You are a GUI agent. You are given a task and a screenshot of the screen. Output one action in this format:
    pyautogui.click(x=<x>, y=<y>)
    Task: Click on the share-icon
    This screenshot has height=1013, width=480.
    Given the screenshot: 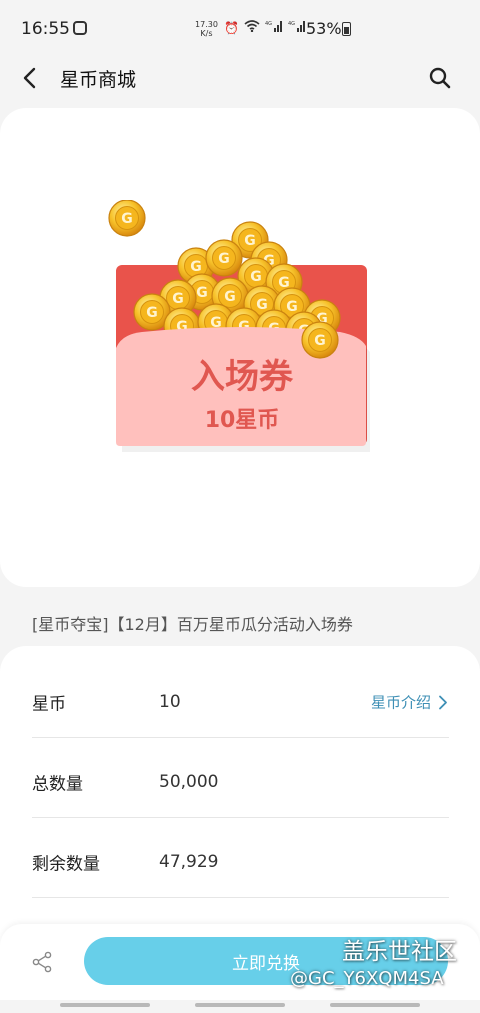 What is the action you would take?
    pyautogui.click(x=42, y=962)
    